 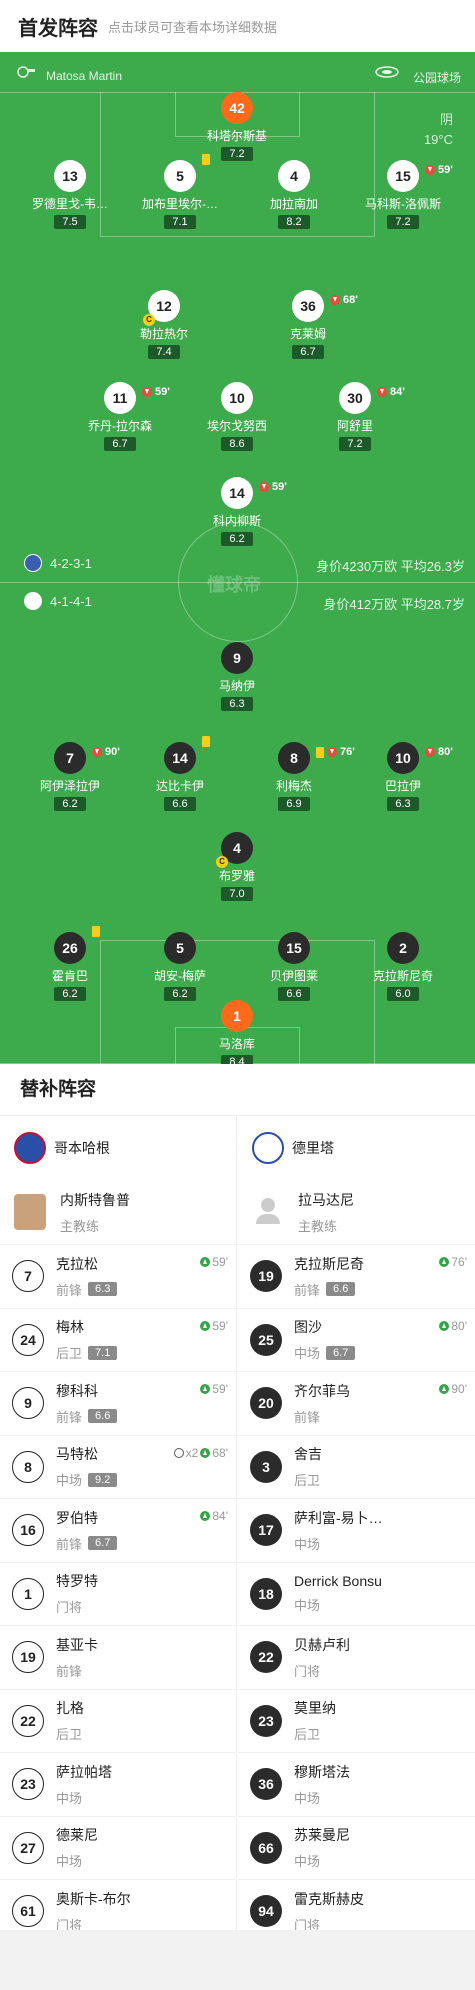 I want to click on position-label: 后卫, so click(x=69, y=1735).